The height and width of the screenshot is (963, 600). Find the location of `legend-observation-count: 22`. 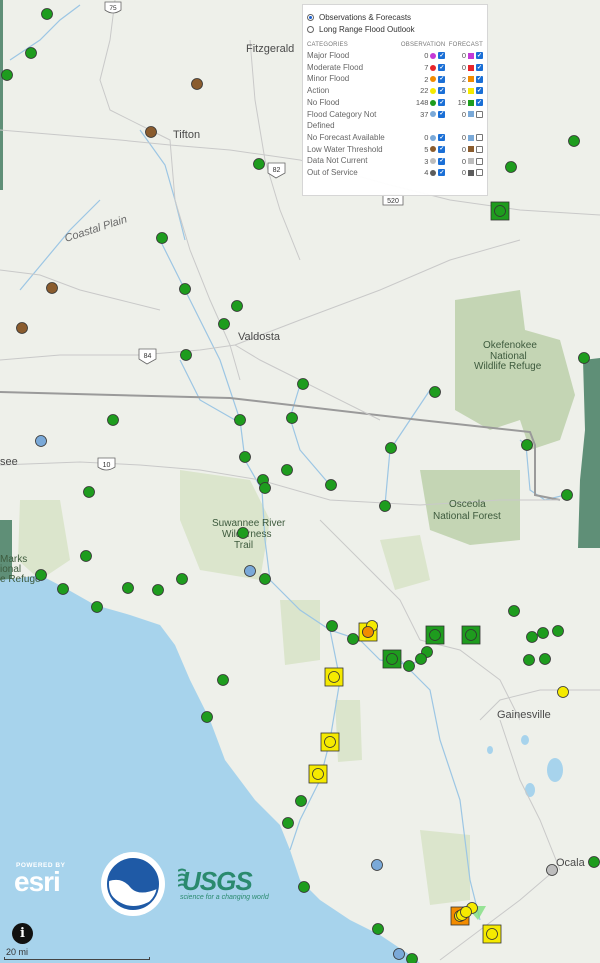

legend-observation-count: 22 is located at coordinates (424, 91).